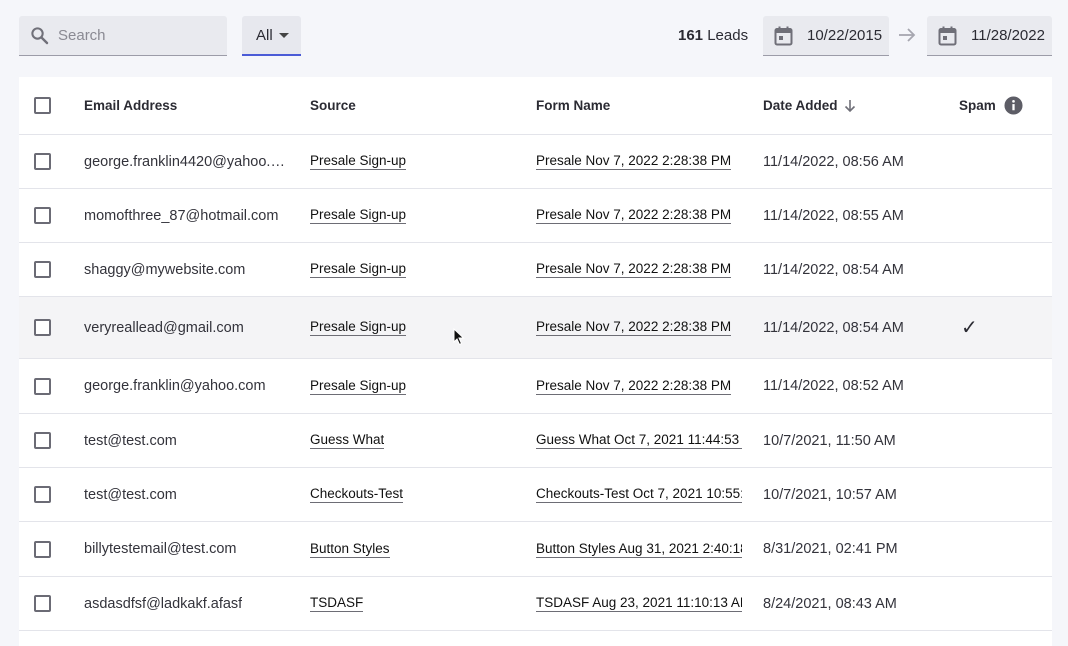  I want to click on toolbar: All 161 Leads 10/22/2015 11/28/2022, so click(534, 36).